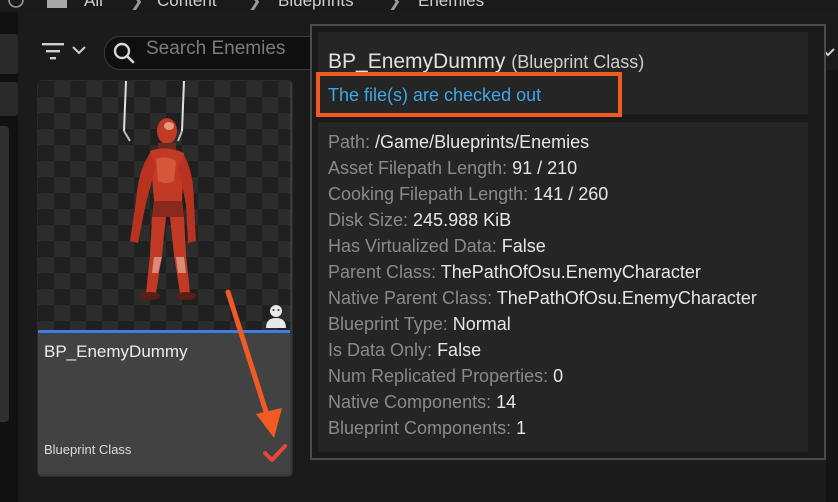 The image size is (838, 502). I want to click on asset-type-label: Blueprint Class, so click(88, 449).